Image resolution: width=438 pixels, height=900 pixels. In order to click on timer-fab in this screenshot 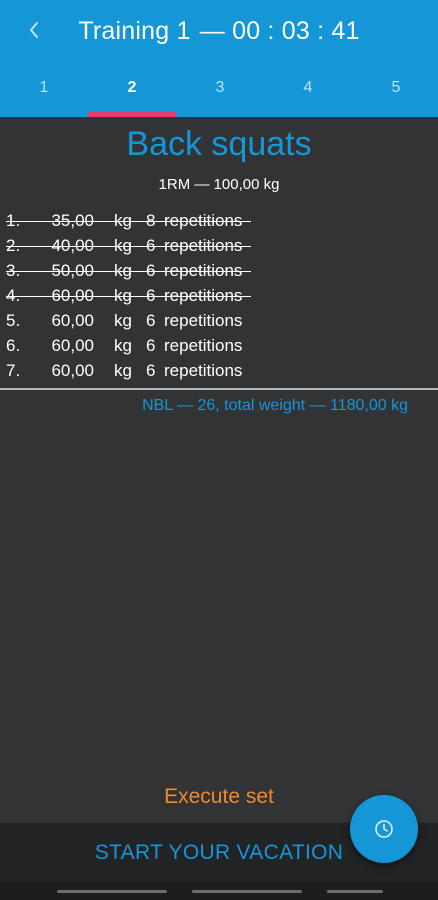, I will do `click(384, 829)`.